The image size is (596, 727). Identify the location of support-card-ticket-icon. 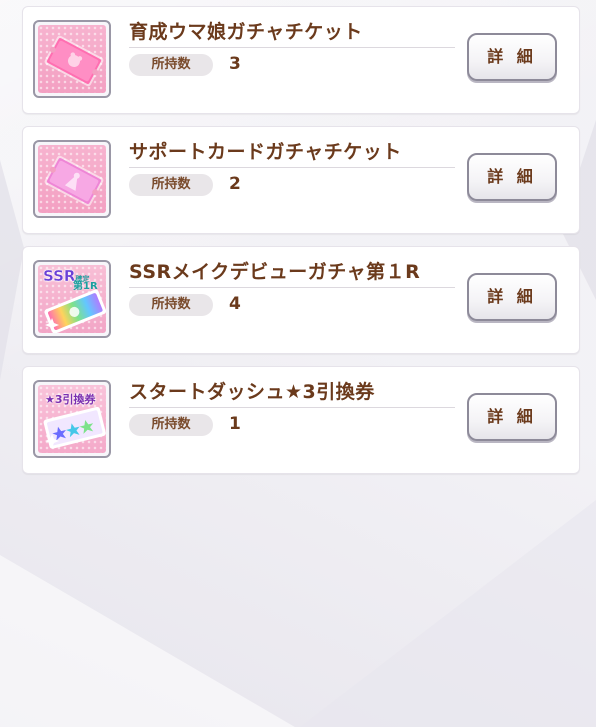
(72, 179).